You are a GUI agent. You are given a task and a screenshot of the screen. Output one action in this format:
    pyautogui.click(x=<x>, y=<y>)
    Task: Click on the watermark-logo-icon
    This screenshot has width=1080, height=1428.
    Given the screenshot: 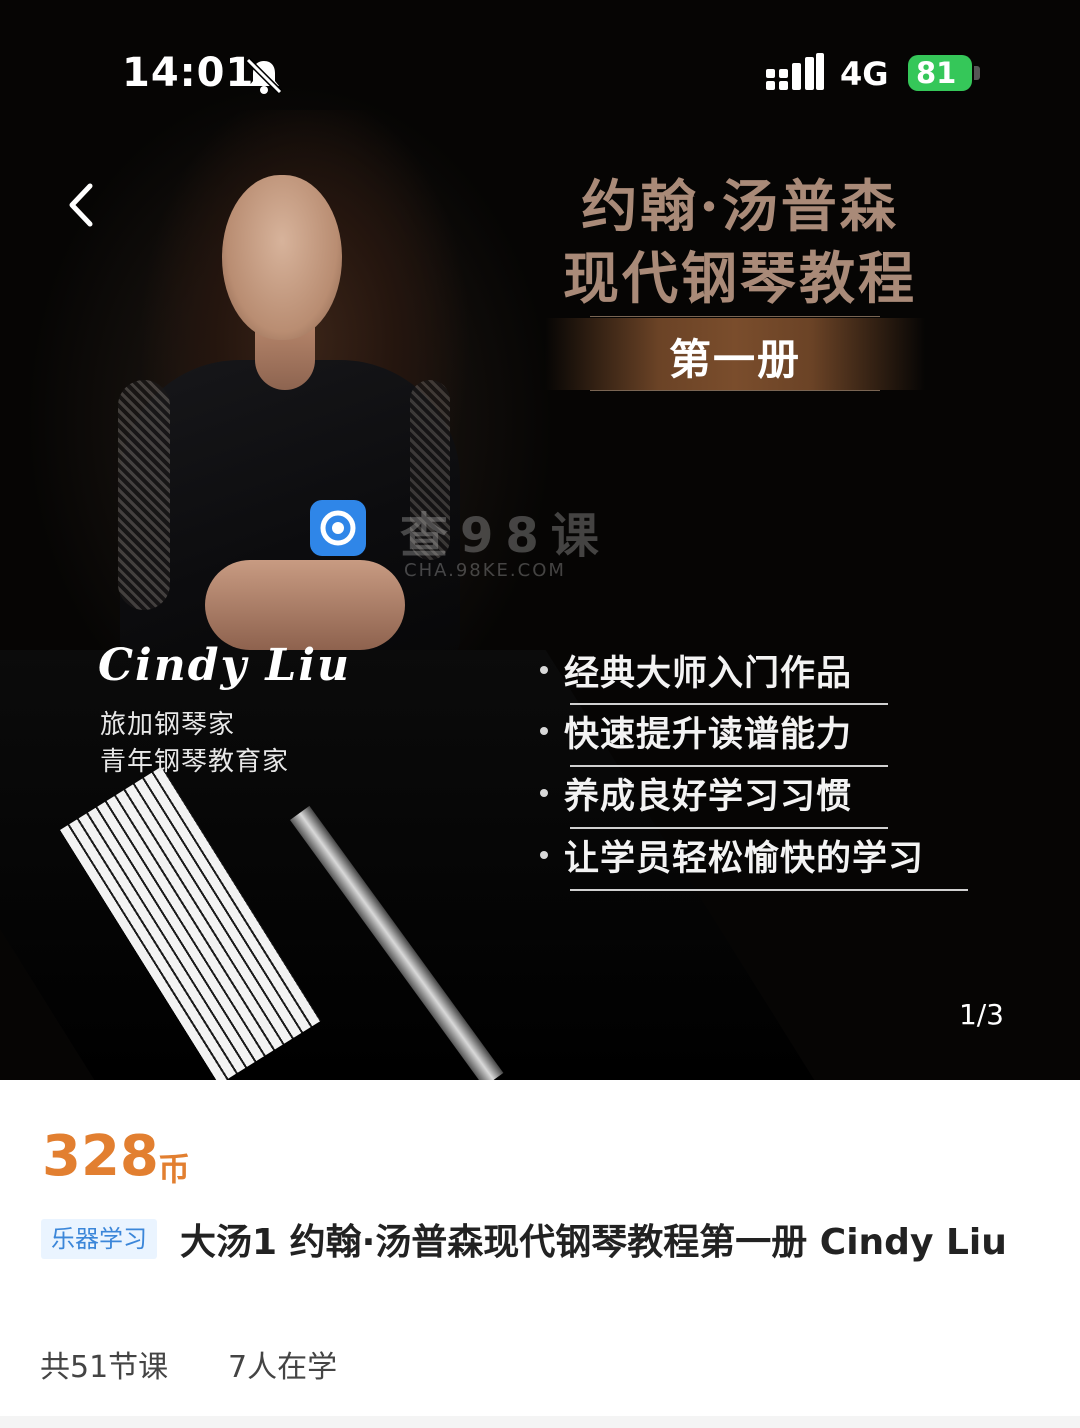 What is the action you would take?
    pyautogui.click(x=338, y=528)
    